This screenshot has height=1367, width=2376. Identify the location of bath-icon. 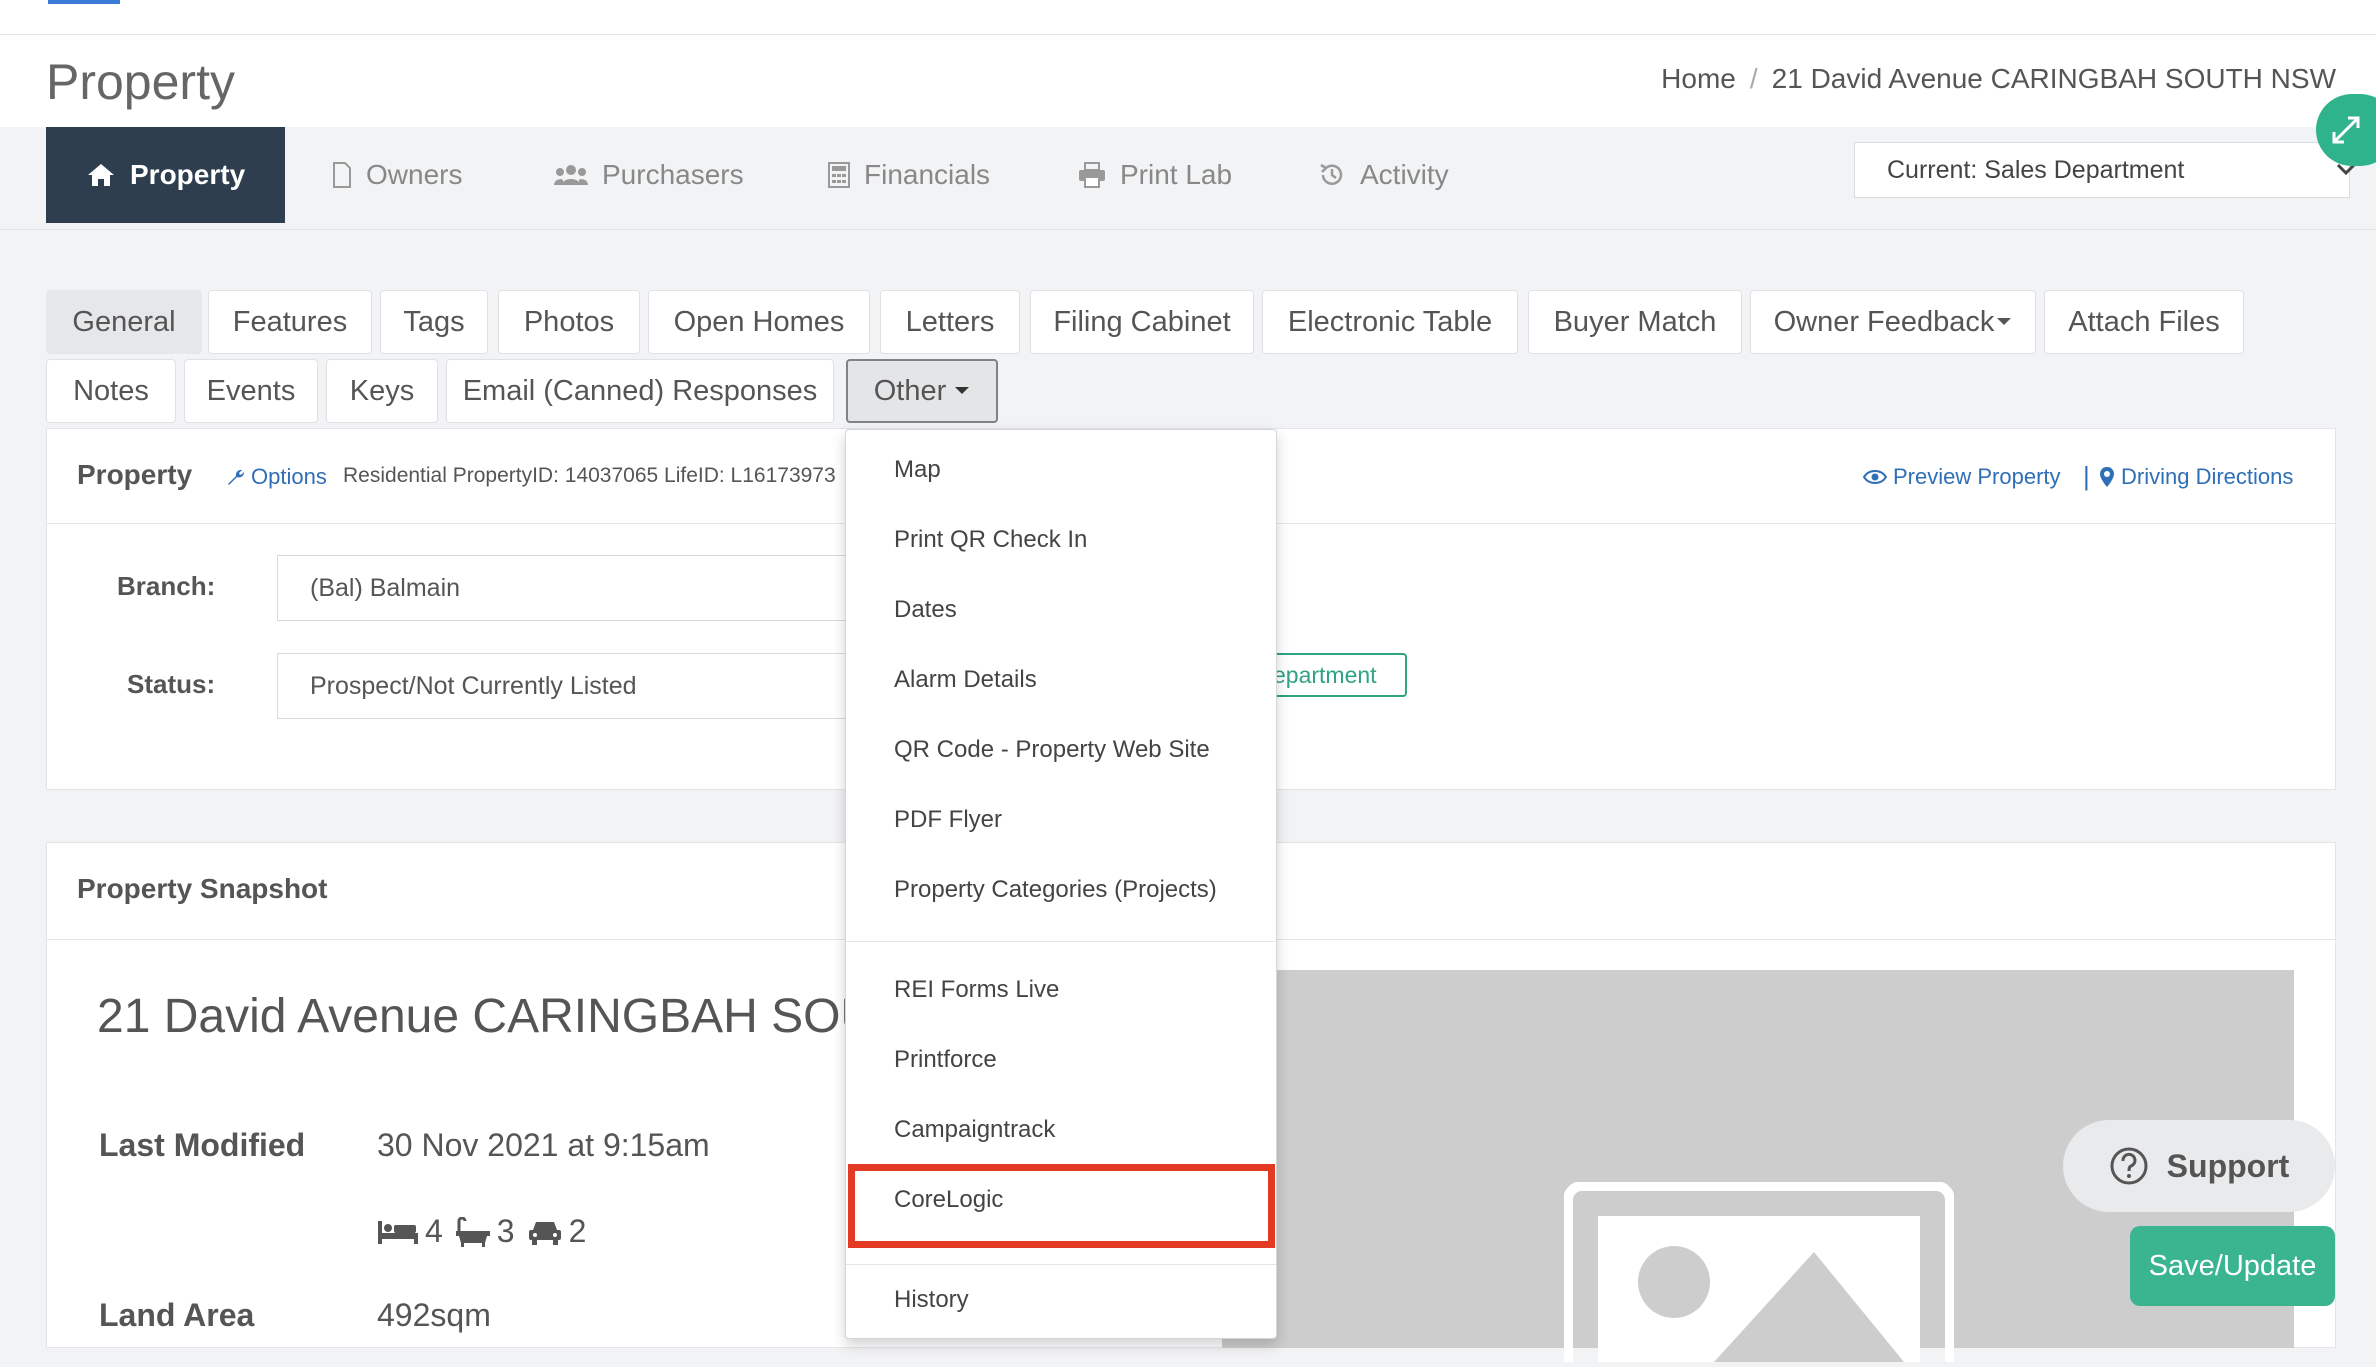
(473, 1231).